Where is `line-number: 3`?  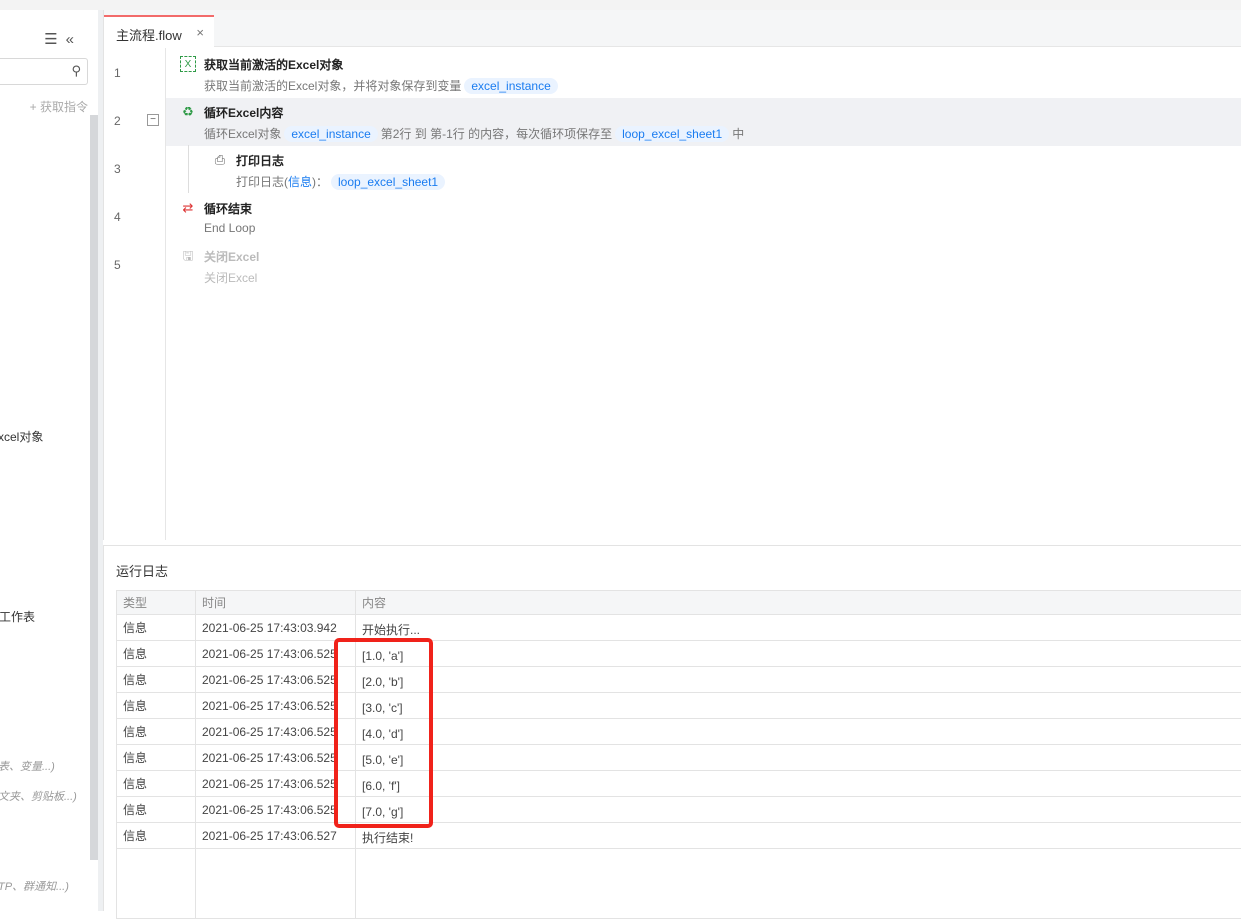
line-number: 3 is located at coordinates (117, 169).